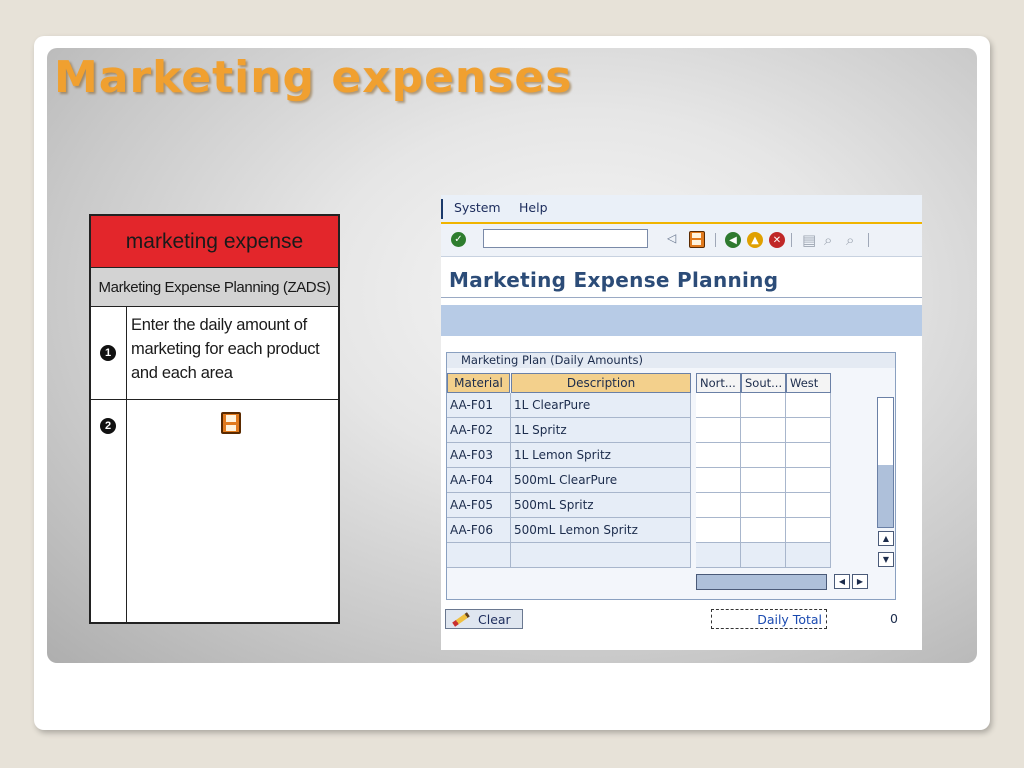 The image size is (1024, 768). What do you see at coordinates (479, 455) in the screenshot?
I see `table-cell-material: AA-F03` at bounding box center [479, 455].